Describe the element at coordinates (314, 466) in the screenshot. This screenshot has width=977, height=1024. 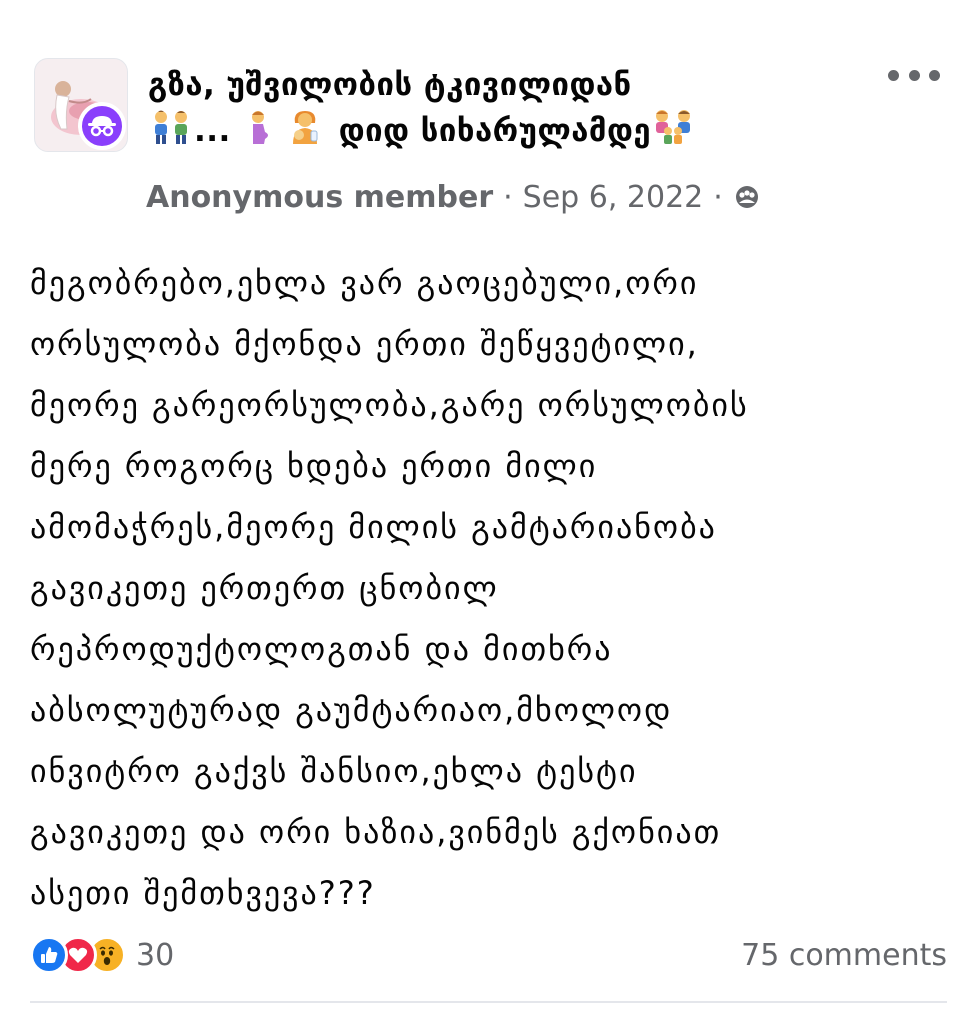
I see `post-text-line: მერე როგორც ხდება ერთი მილი` at that location.